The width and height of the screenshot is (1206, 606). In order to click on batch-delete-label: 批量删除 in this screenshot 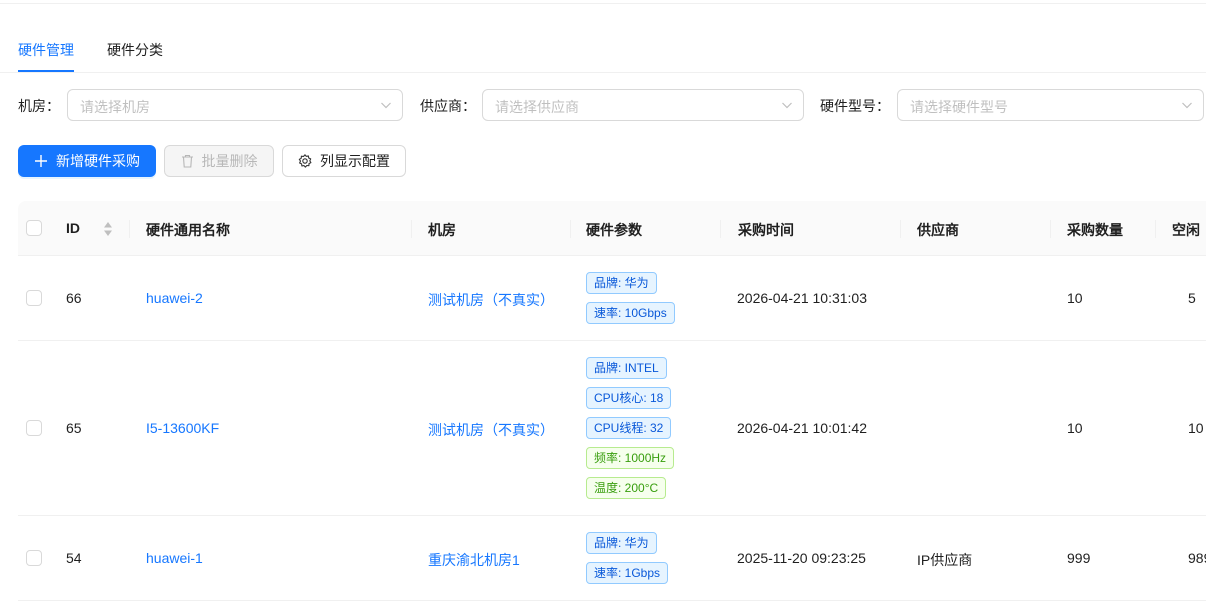, I will do `click(229, 161)`.